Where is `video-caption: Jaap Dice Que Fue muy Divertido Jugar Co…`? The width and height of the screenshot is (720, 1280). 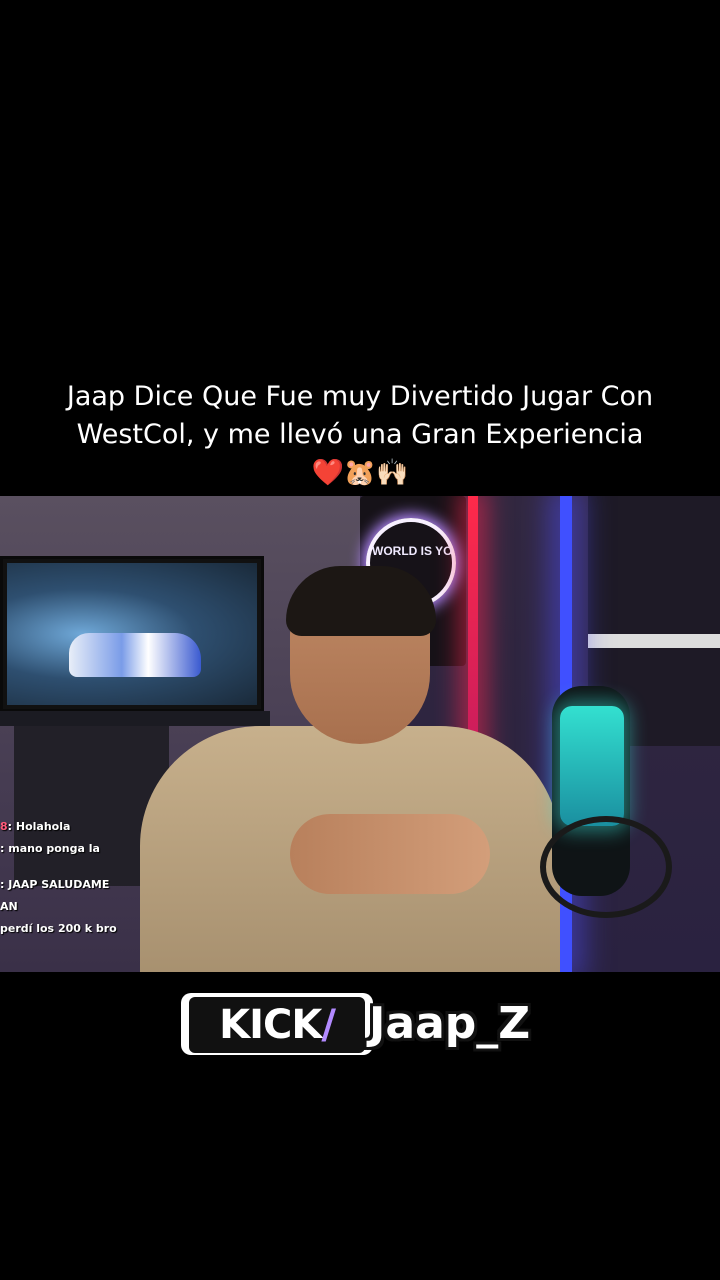
video-caption: Jaap Dice Que Fue muy Divertido Jugar Co… is located at coordinates (360, 434).